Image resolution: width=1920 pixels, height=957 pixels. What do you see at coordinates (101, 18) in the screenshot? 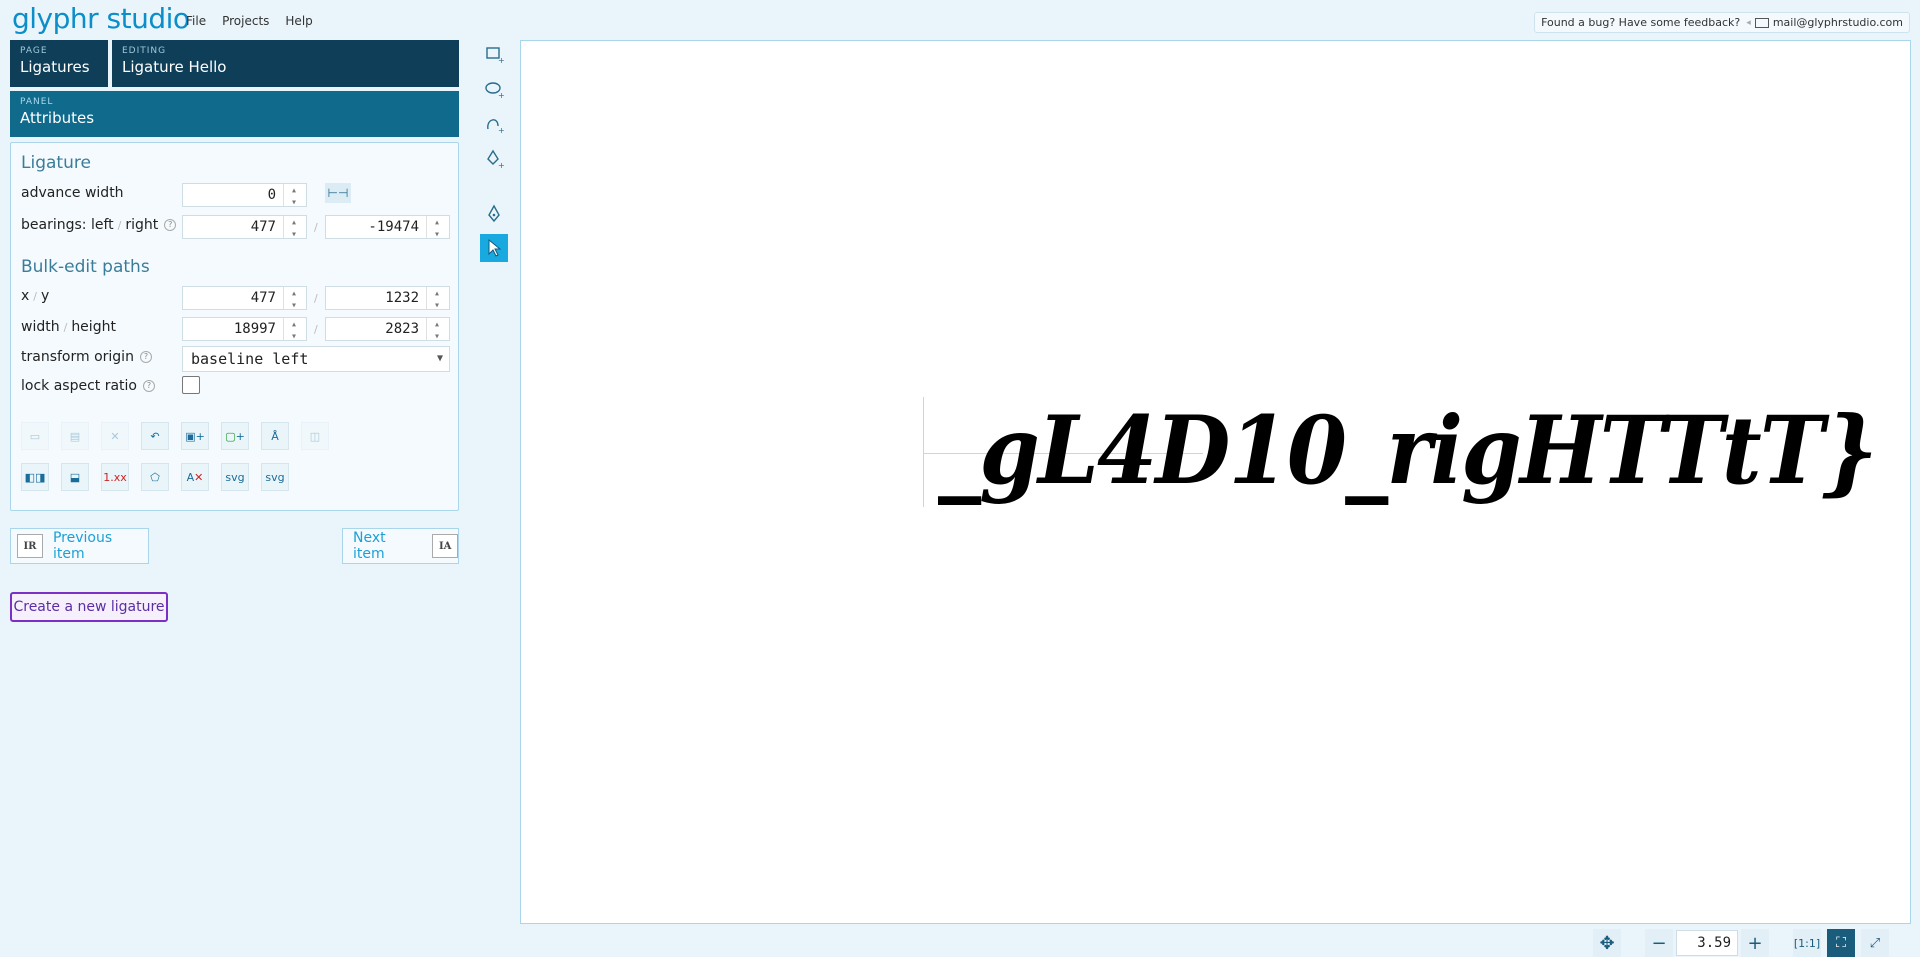
I see `app-logo: glyphr studio` at bounding box center [101, 18].